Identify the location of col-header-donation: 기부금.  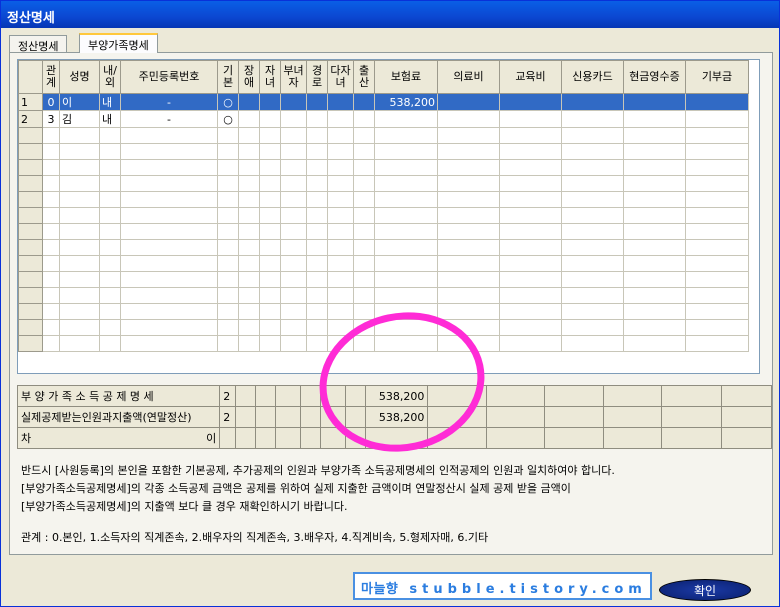
(717, 77).